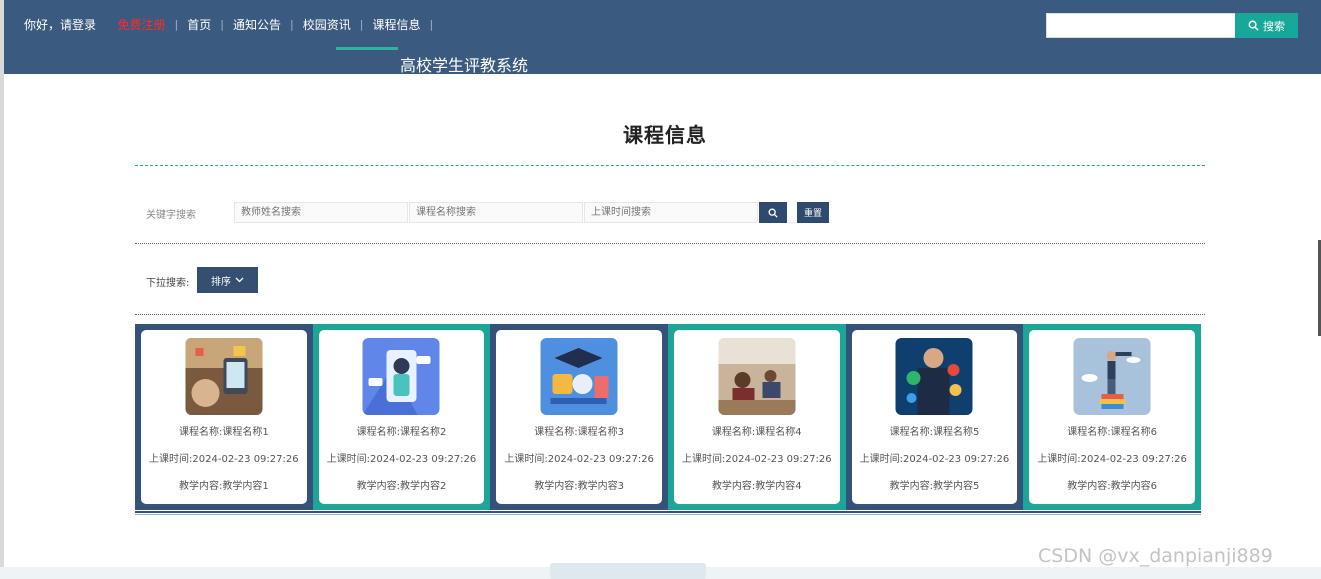 The image size is (1321, 579). Describe the element at coordinates (171, 215) in the screenshot. I see `keyword-search-label: 关键字搜索` at that location.